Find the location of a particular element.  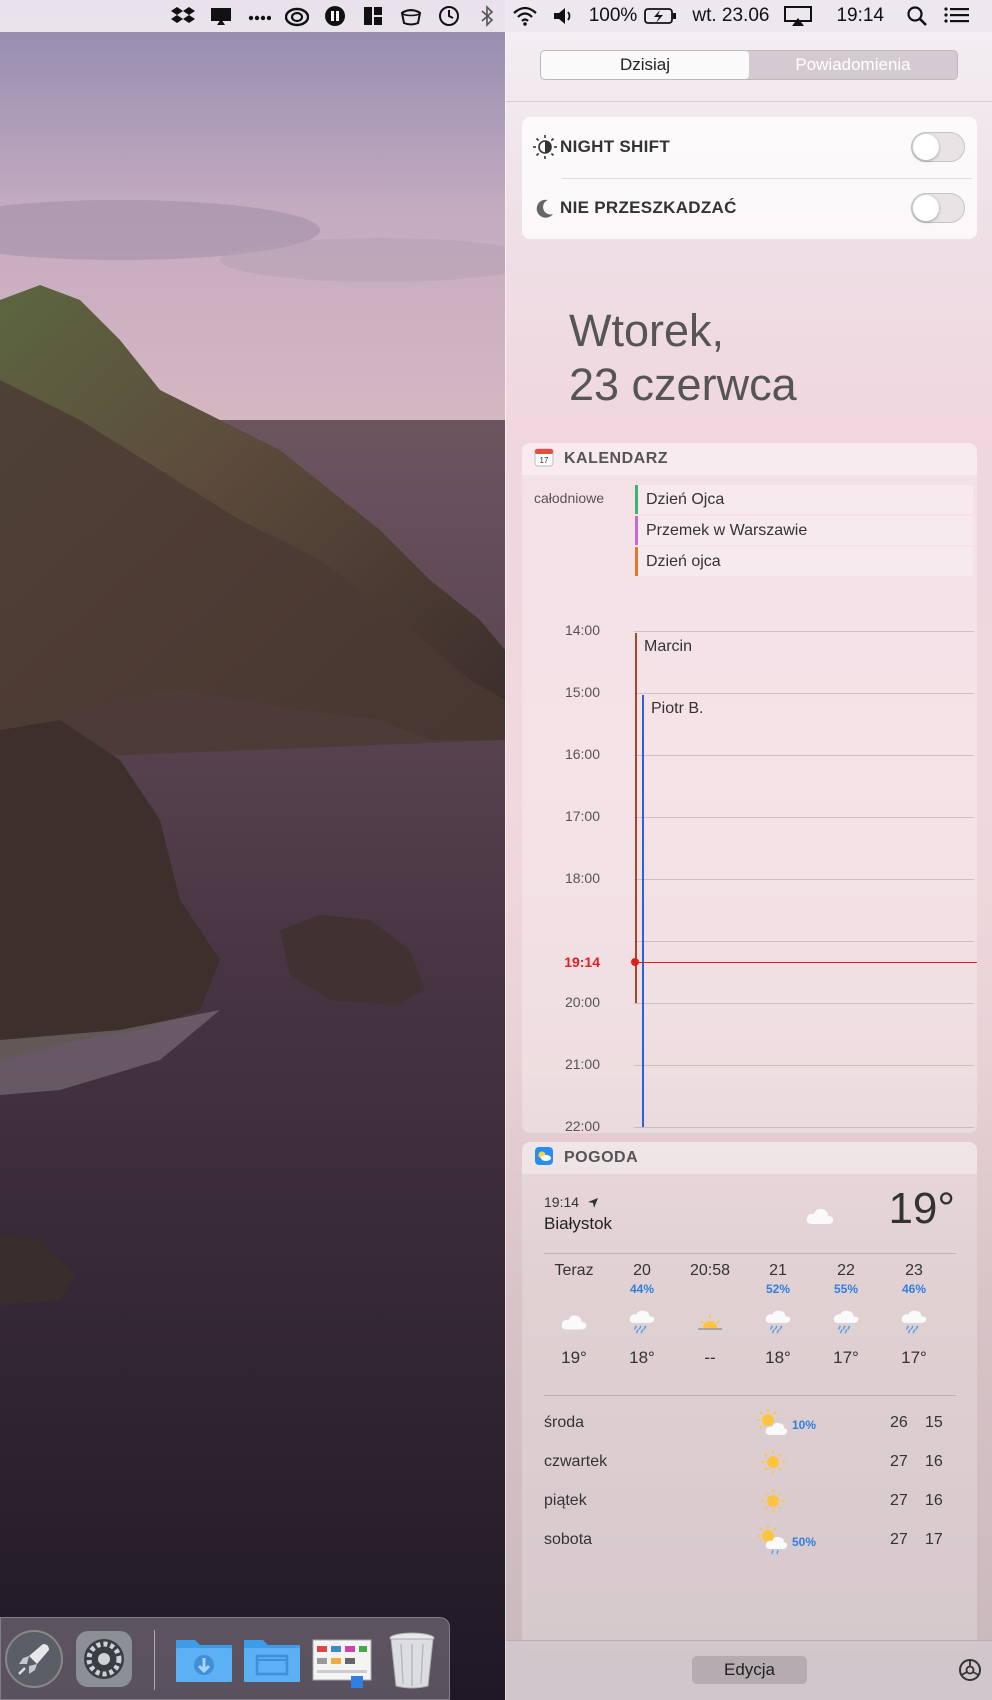

toggle-knob is located at coordinates (926, 208).